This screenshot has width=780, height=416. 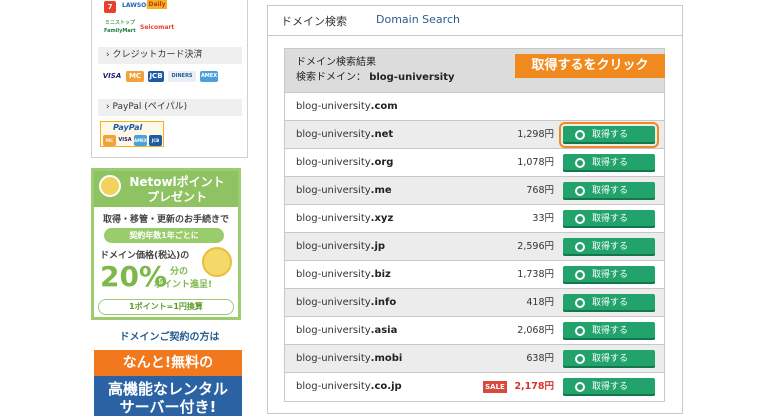 What do you see at coordinates (383, 302) in the screenshot?
I see `domain-tld: .info` at bounding box center [383, 302].